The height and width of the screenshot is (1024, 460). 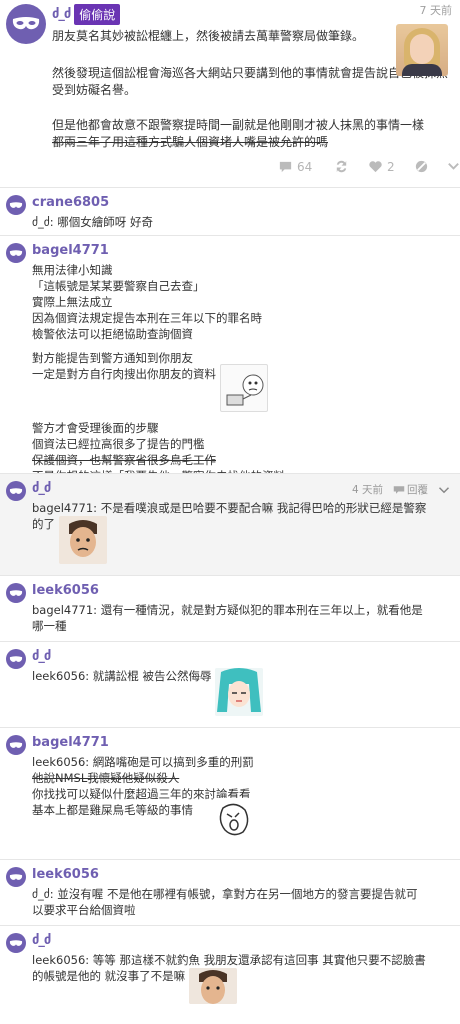 I want to click on reply-line: leek6056: 就講訟棍 被告公然侮辱, so click(x=122, y=676).